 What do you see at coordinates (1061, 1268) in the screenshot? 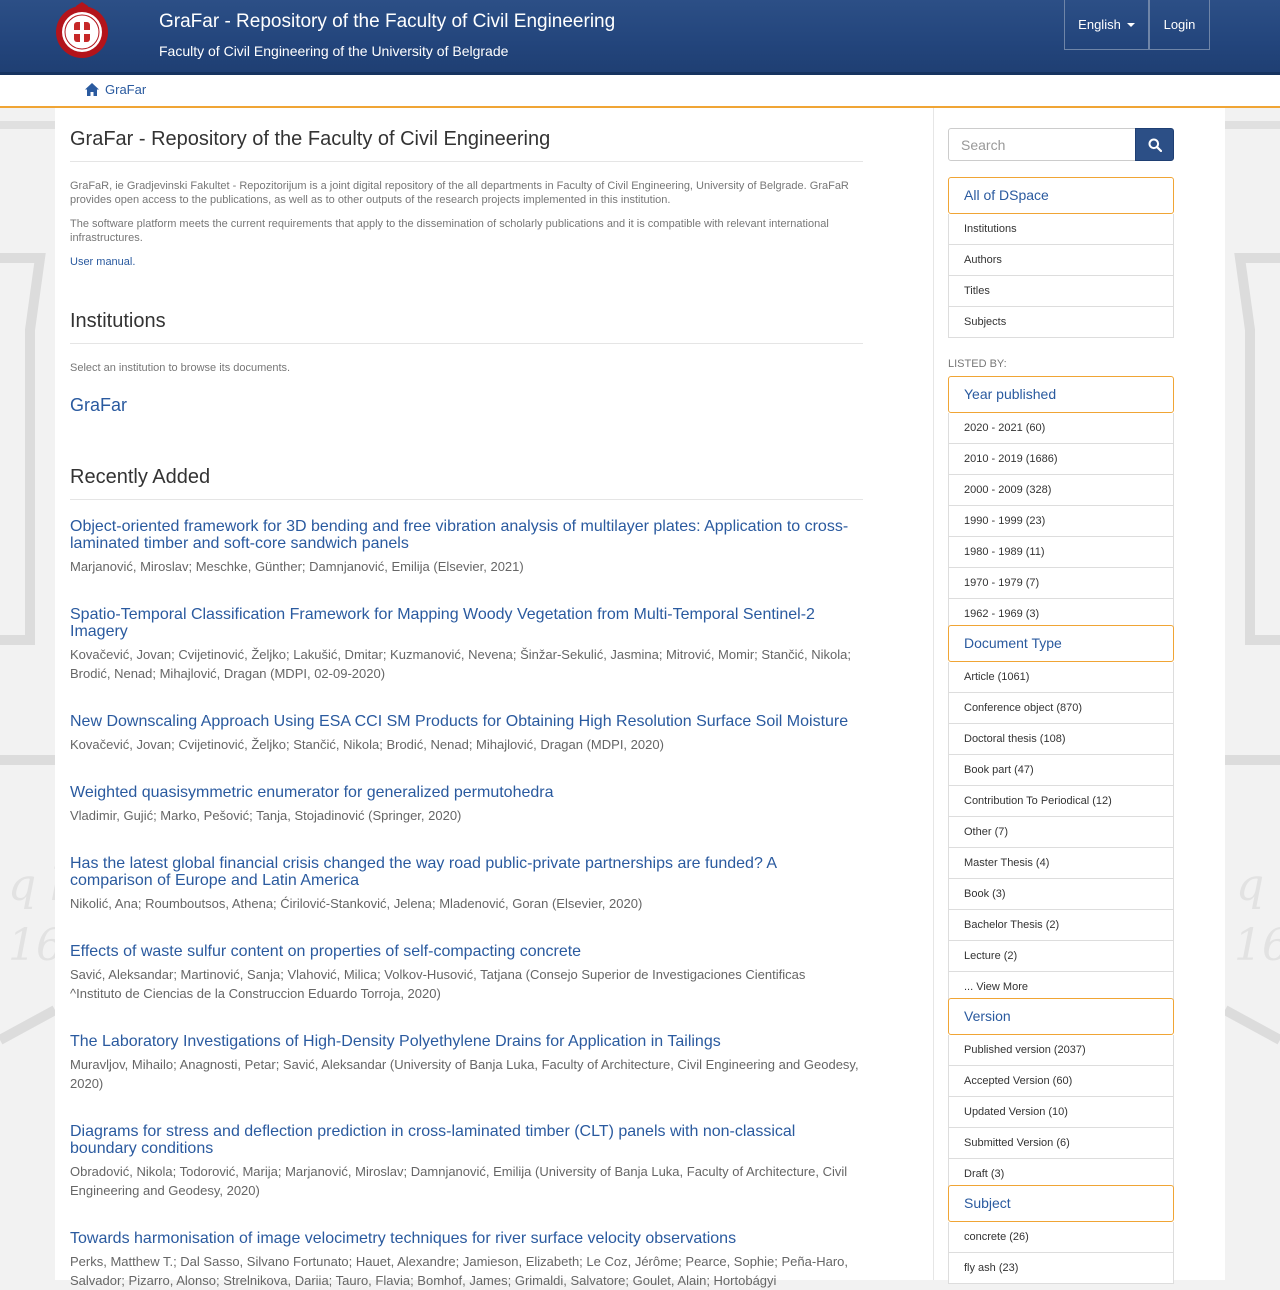
I see `subject-filter-item: fly ash (23)` at bounding box center [1061, 1268].